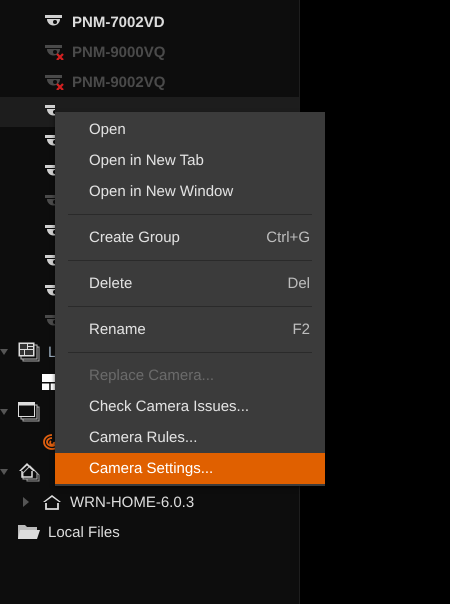  What do you see at coordinates (190, 329) in the screenshot?
I see `menu-item: Rename F2` at bounding box center [190, 329].